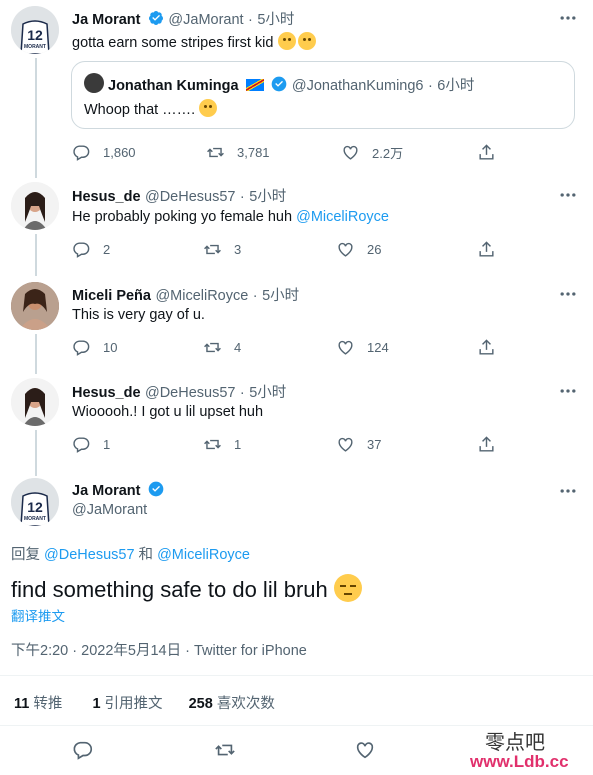  I want to click on reply-button: 2, so click(91, 249).